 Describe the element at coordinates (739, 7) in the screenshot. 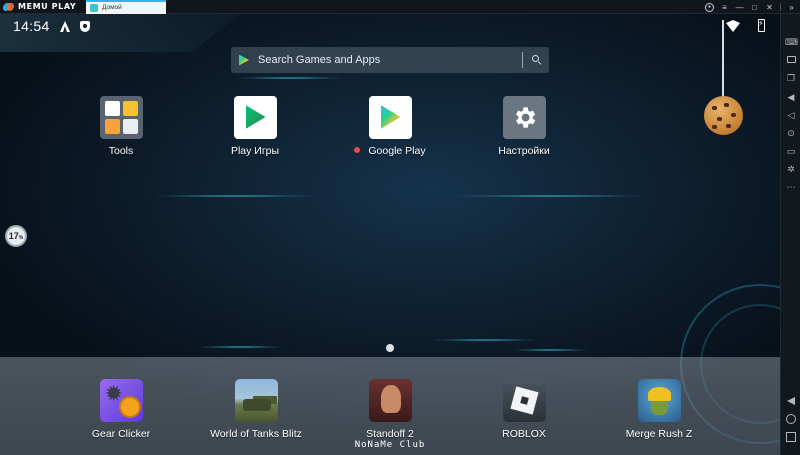

I see `minimize-icon: —` at that location.